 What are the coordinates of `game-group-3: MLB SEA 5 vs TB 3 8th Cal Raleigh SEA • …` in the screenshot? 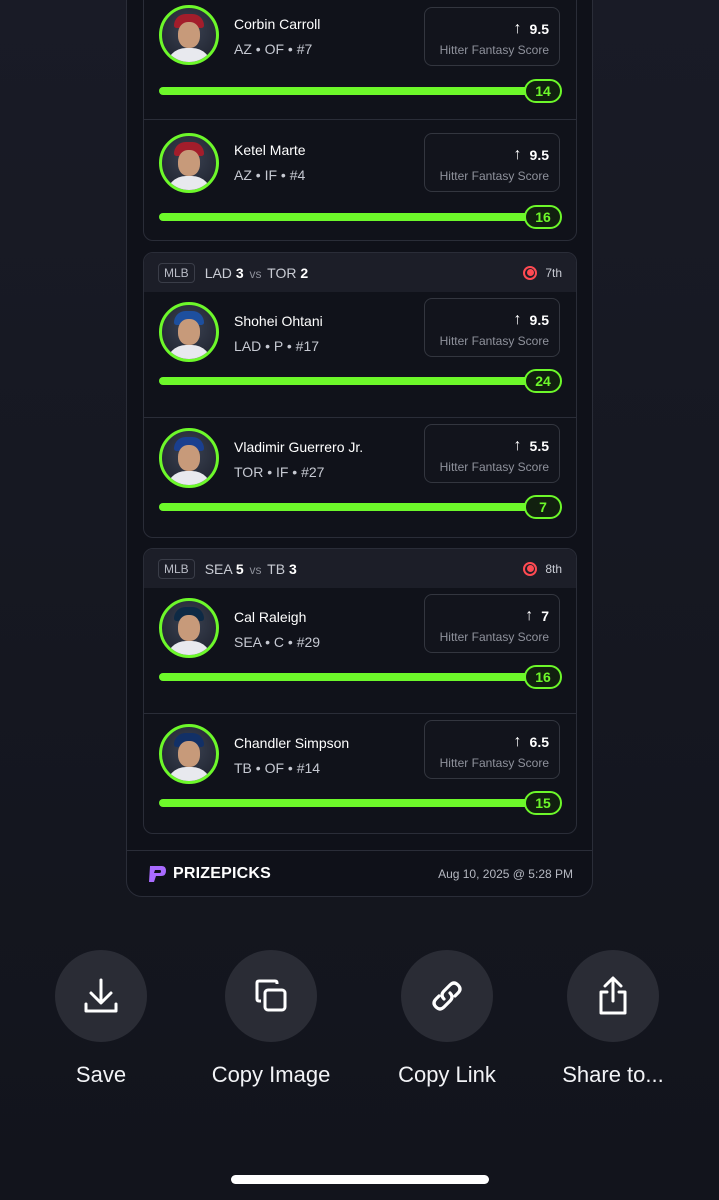 It's located at (360, 691).